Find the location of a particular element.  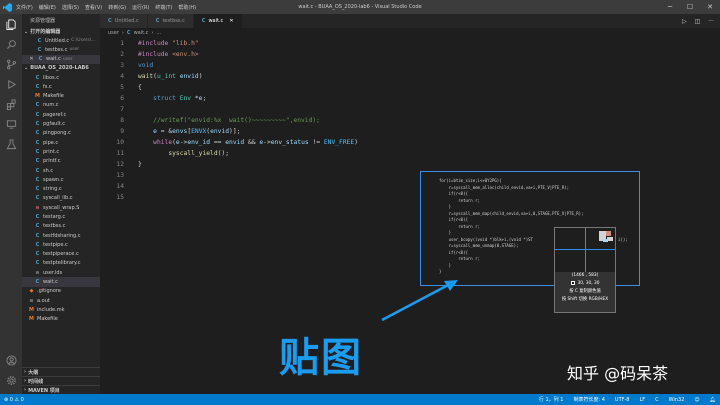

language-mode: C is located at coordinates (657, 400).